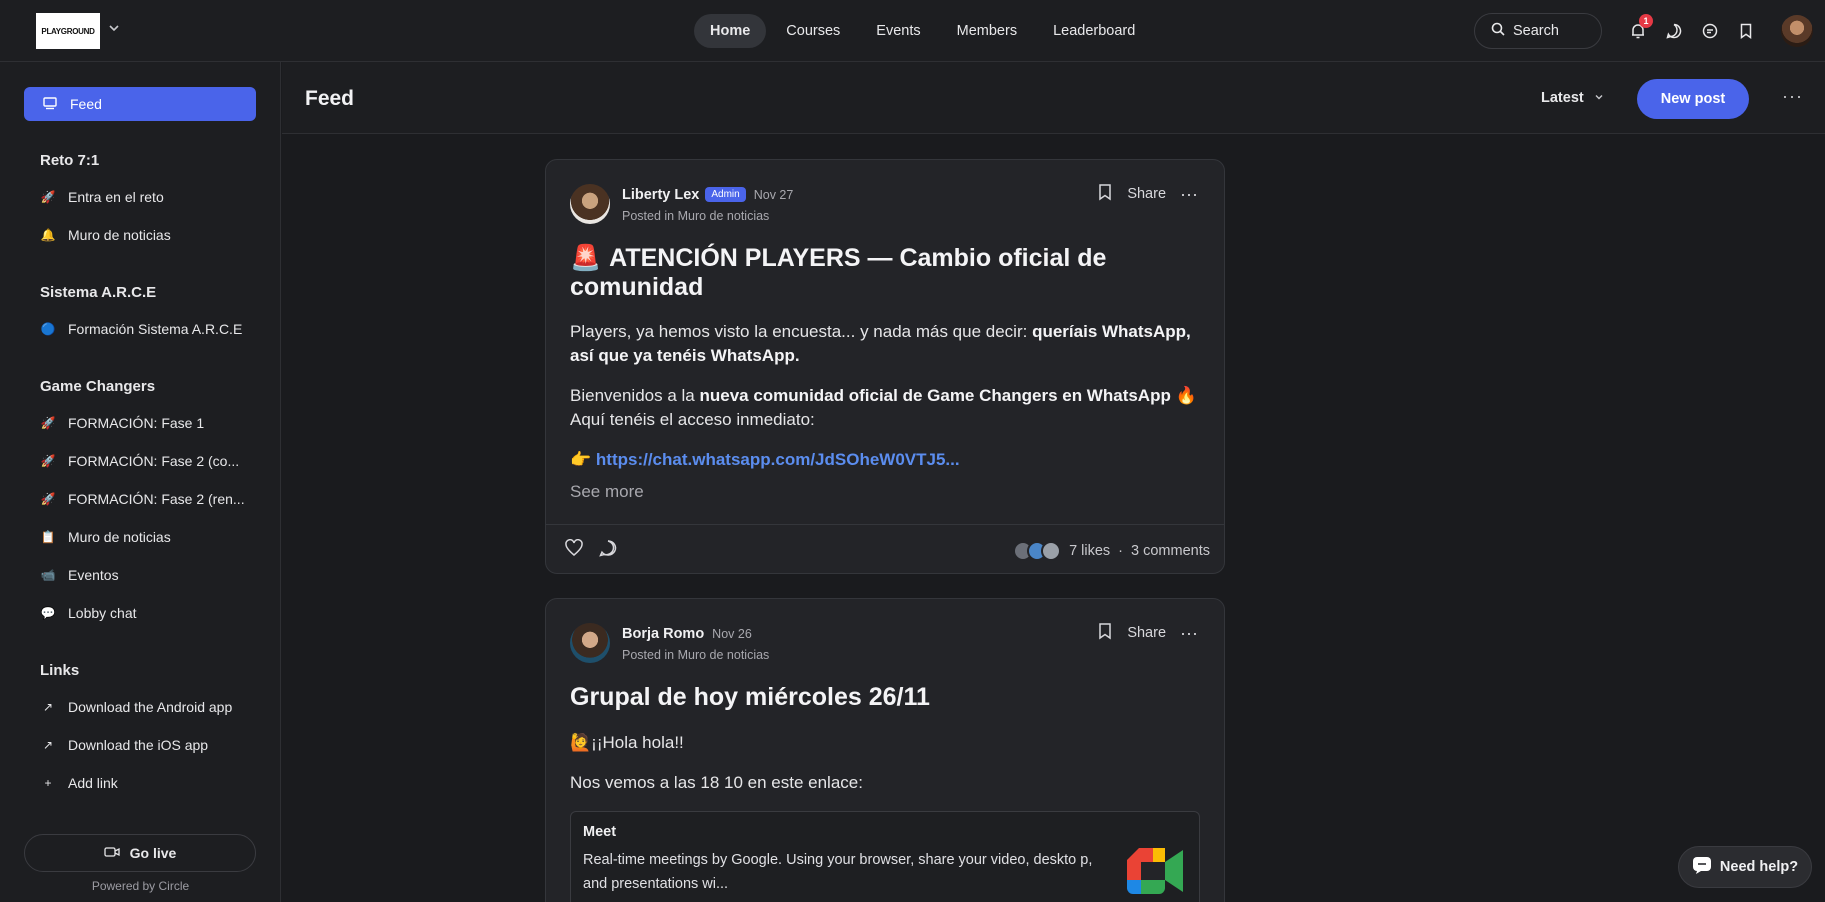 The image size is (1825, 902). I want to click on sort-dropdown: Latest, so click(1572, 98).